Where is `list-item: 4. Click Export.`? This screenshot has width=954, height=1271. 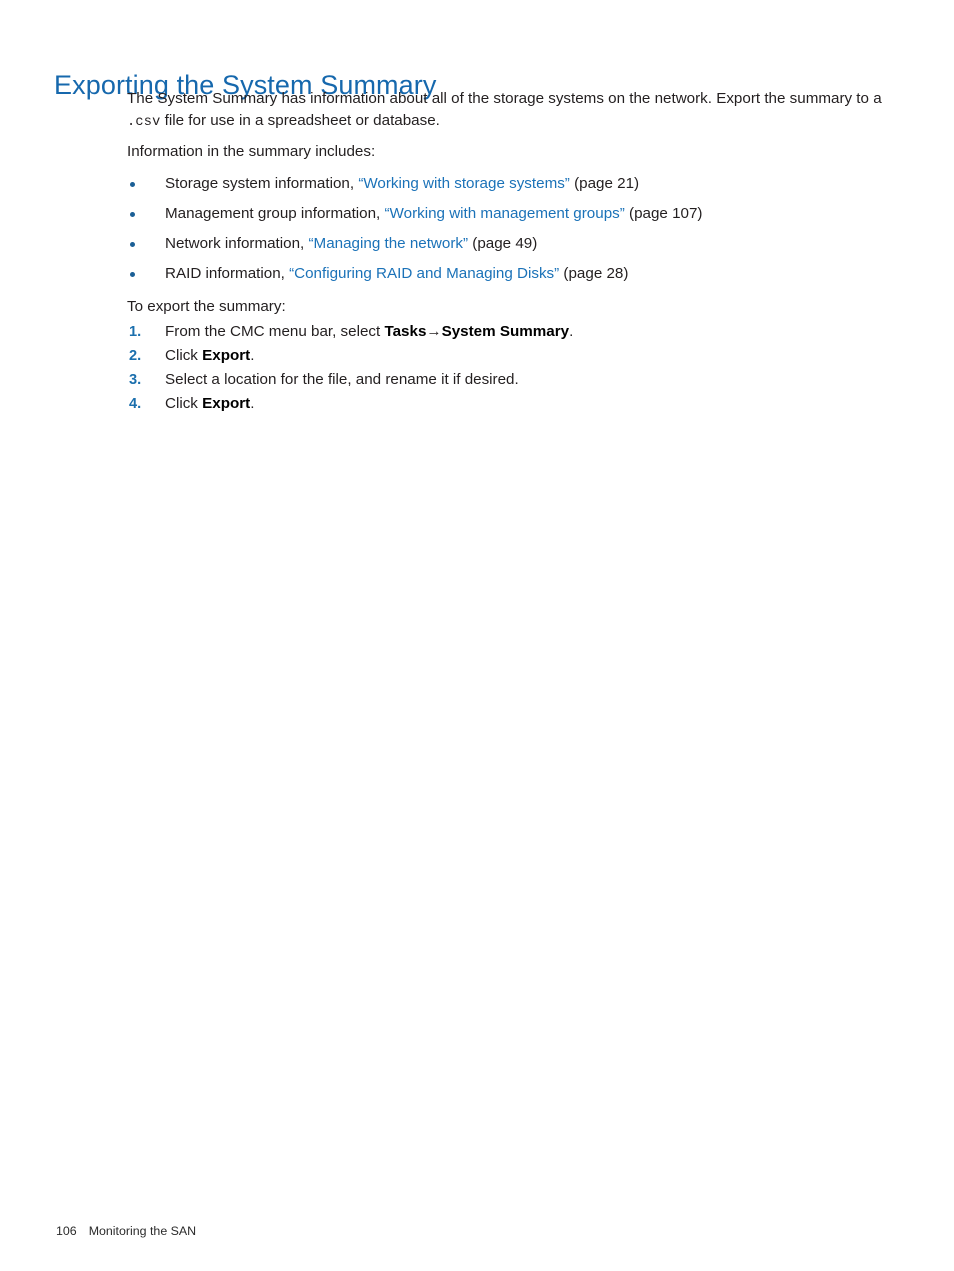
list-item: 4. Click Export. is located at coordinates (507, 404).